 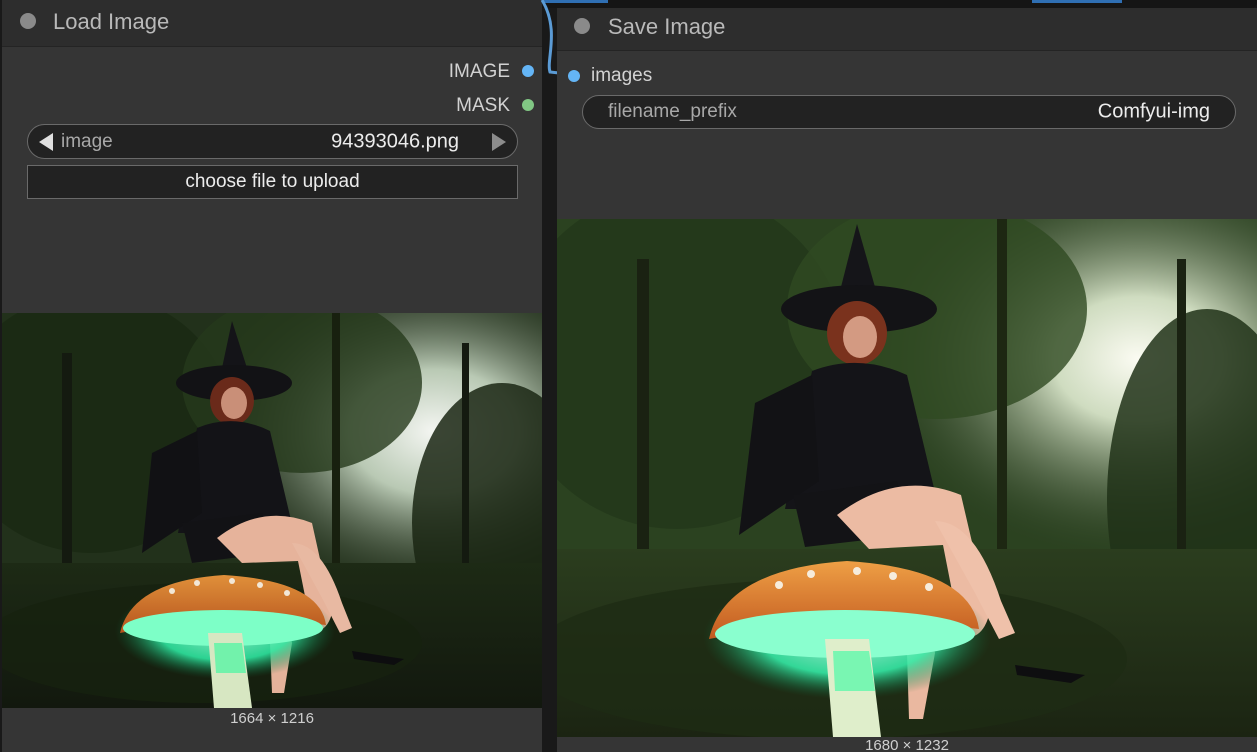 What do you see at coordinates (528, 105) in the screenshot?
I see `output-port-mask` at bounding box center [528, 105].